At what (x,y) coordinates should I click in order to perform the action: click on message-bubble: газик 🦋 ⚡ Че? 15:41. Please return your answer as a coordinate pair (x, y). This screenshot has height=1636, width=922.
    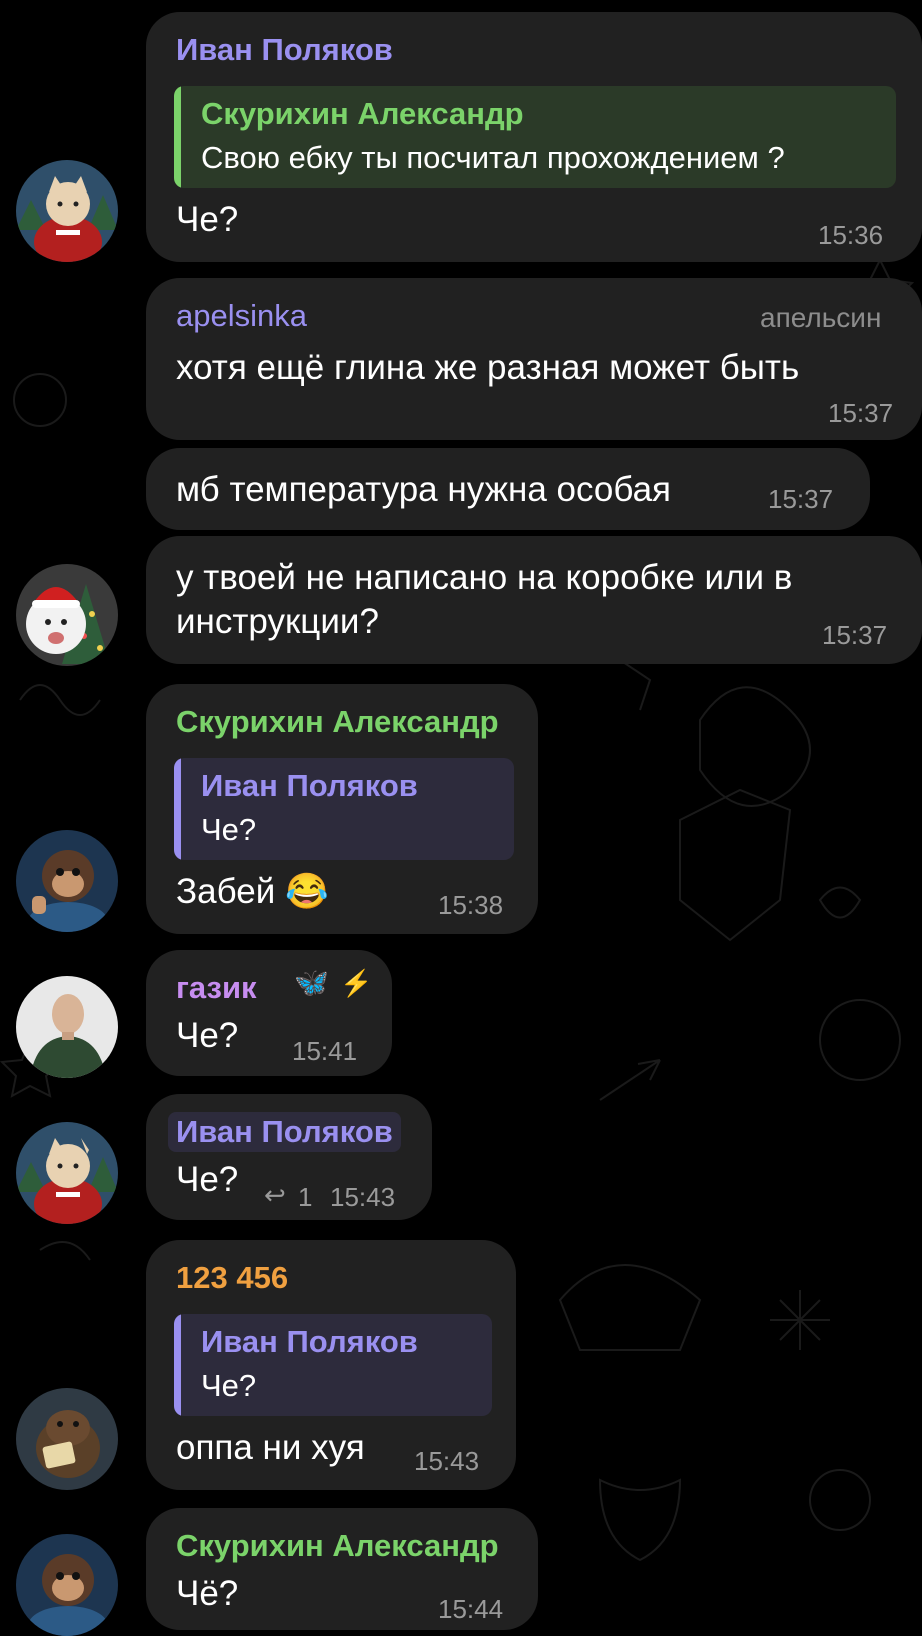
    Looking at the image, I should click on (269, 1013).